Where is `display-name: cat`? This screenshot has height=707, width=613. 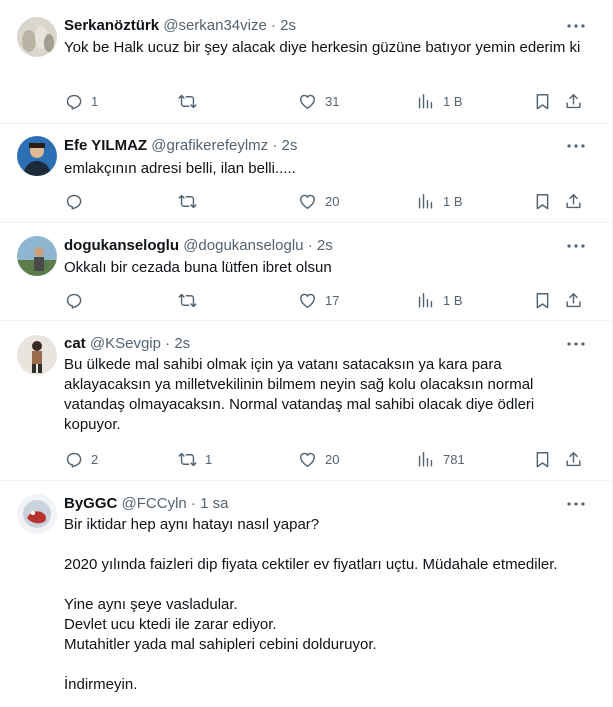
display-name: cat is located at coordinates (75, 343).